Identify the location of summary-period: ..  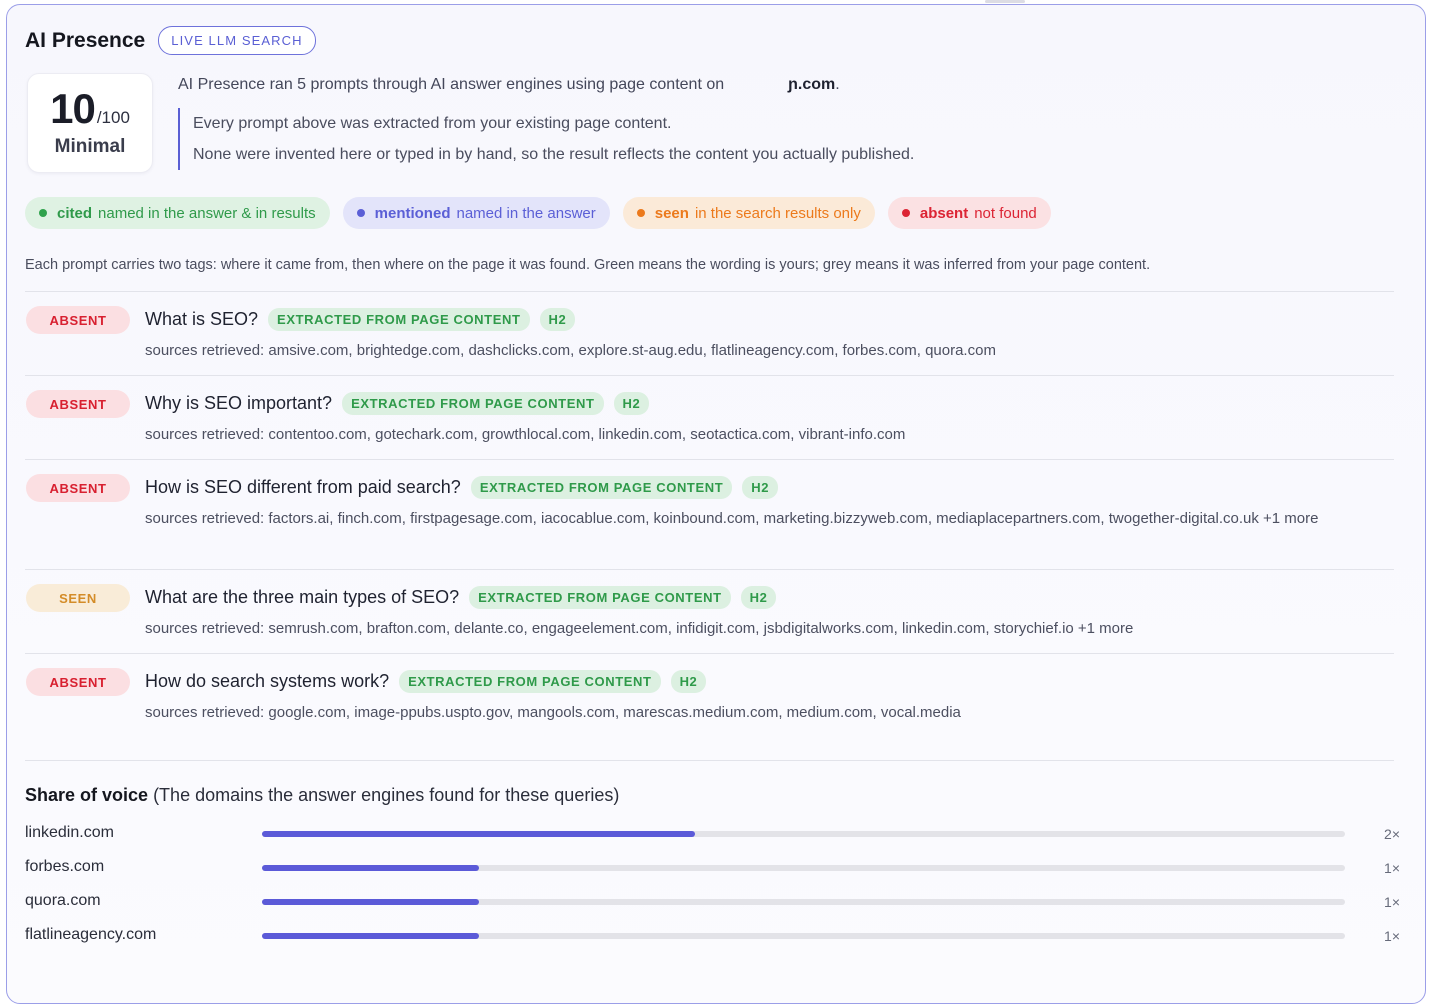
(837, 84).